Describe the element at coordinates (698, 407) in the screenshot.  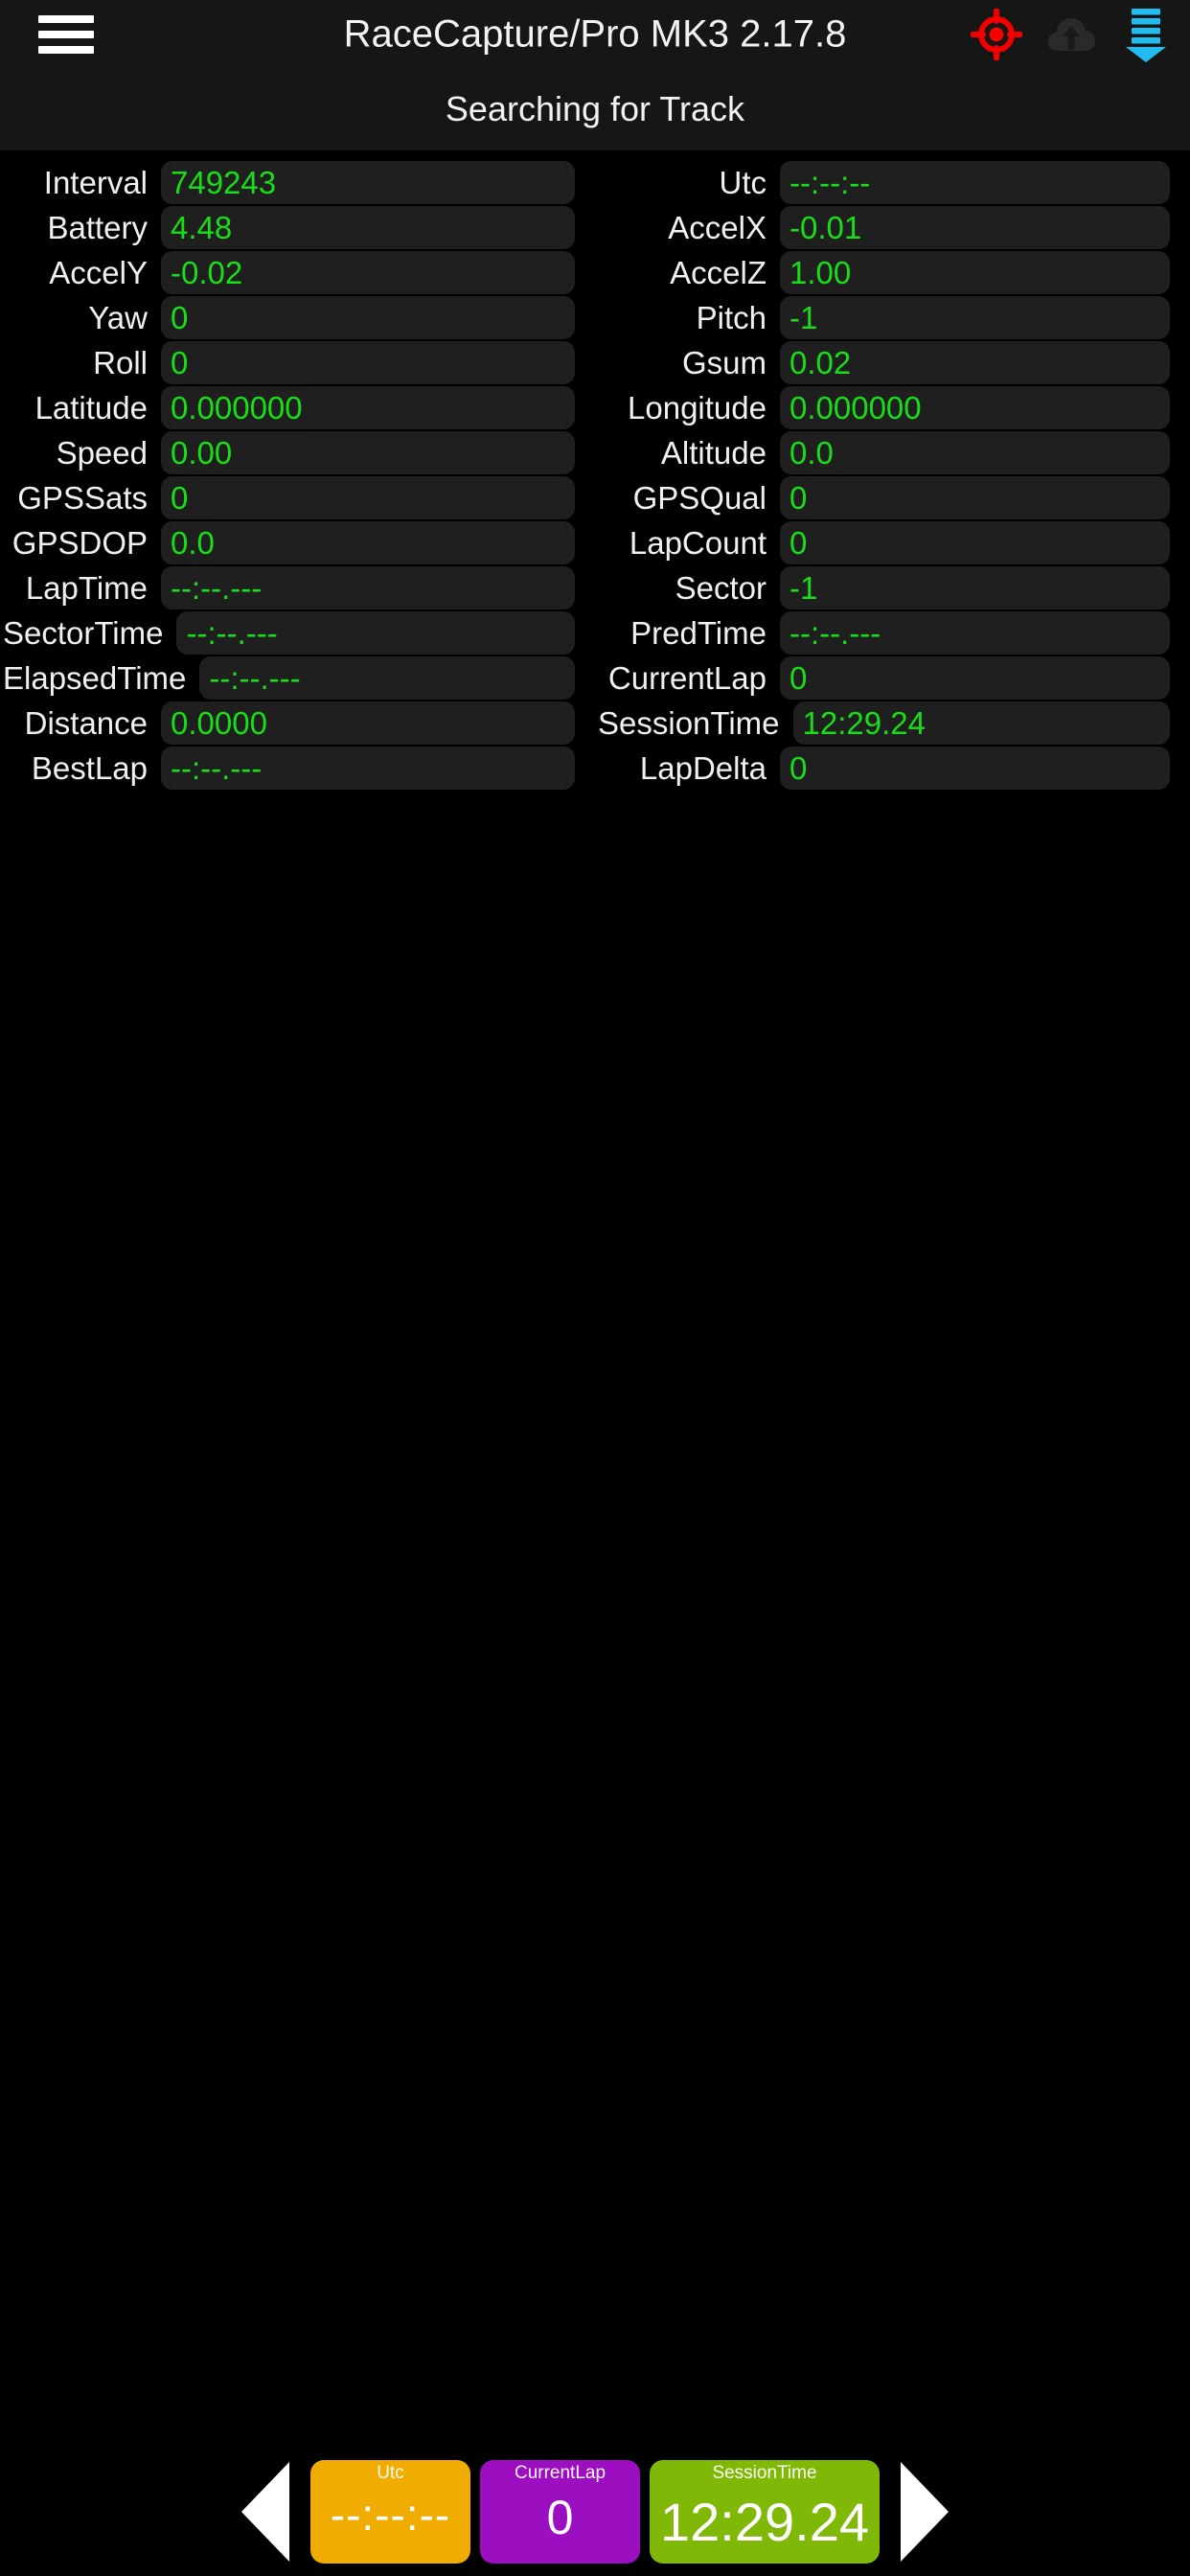
I see `channel-label: Longitude` at that location.